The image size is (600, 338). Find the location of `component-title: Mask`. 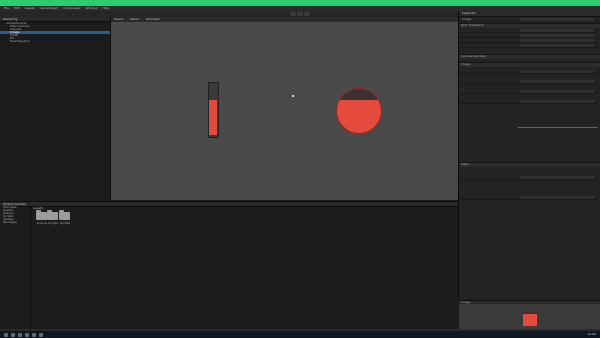

component-title: Mask is located at coordinates (465, 164).